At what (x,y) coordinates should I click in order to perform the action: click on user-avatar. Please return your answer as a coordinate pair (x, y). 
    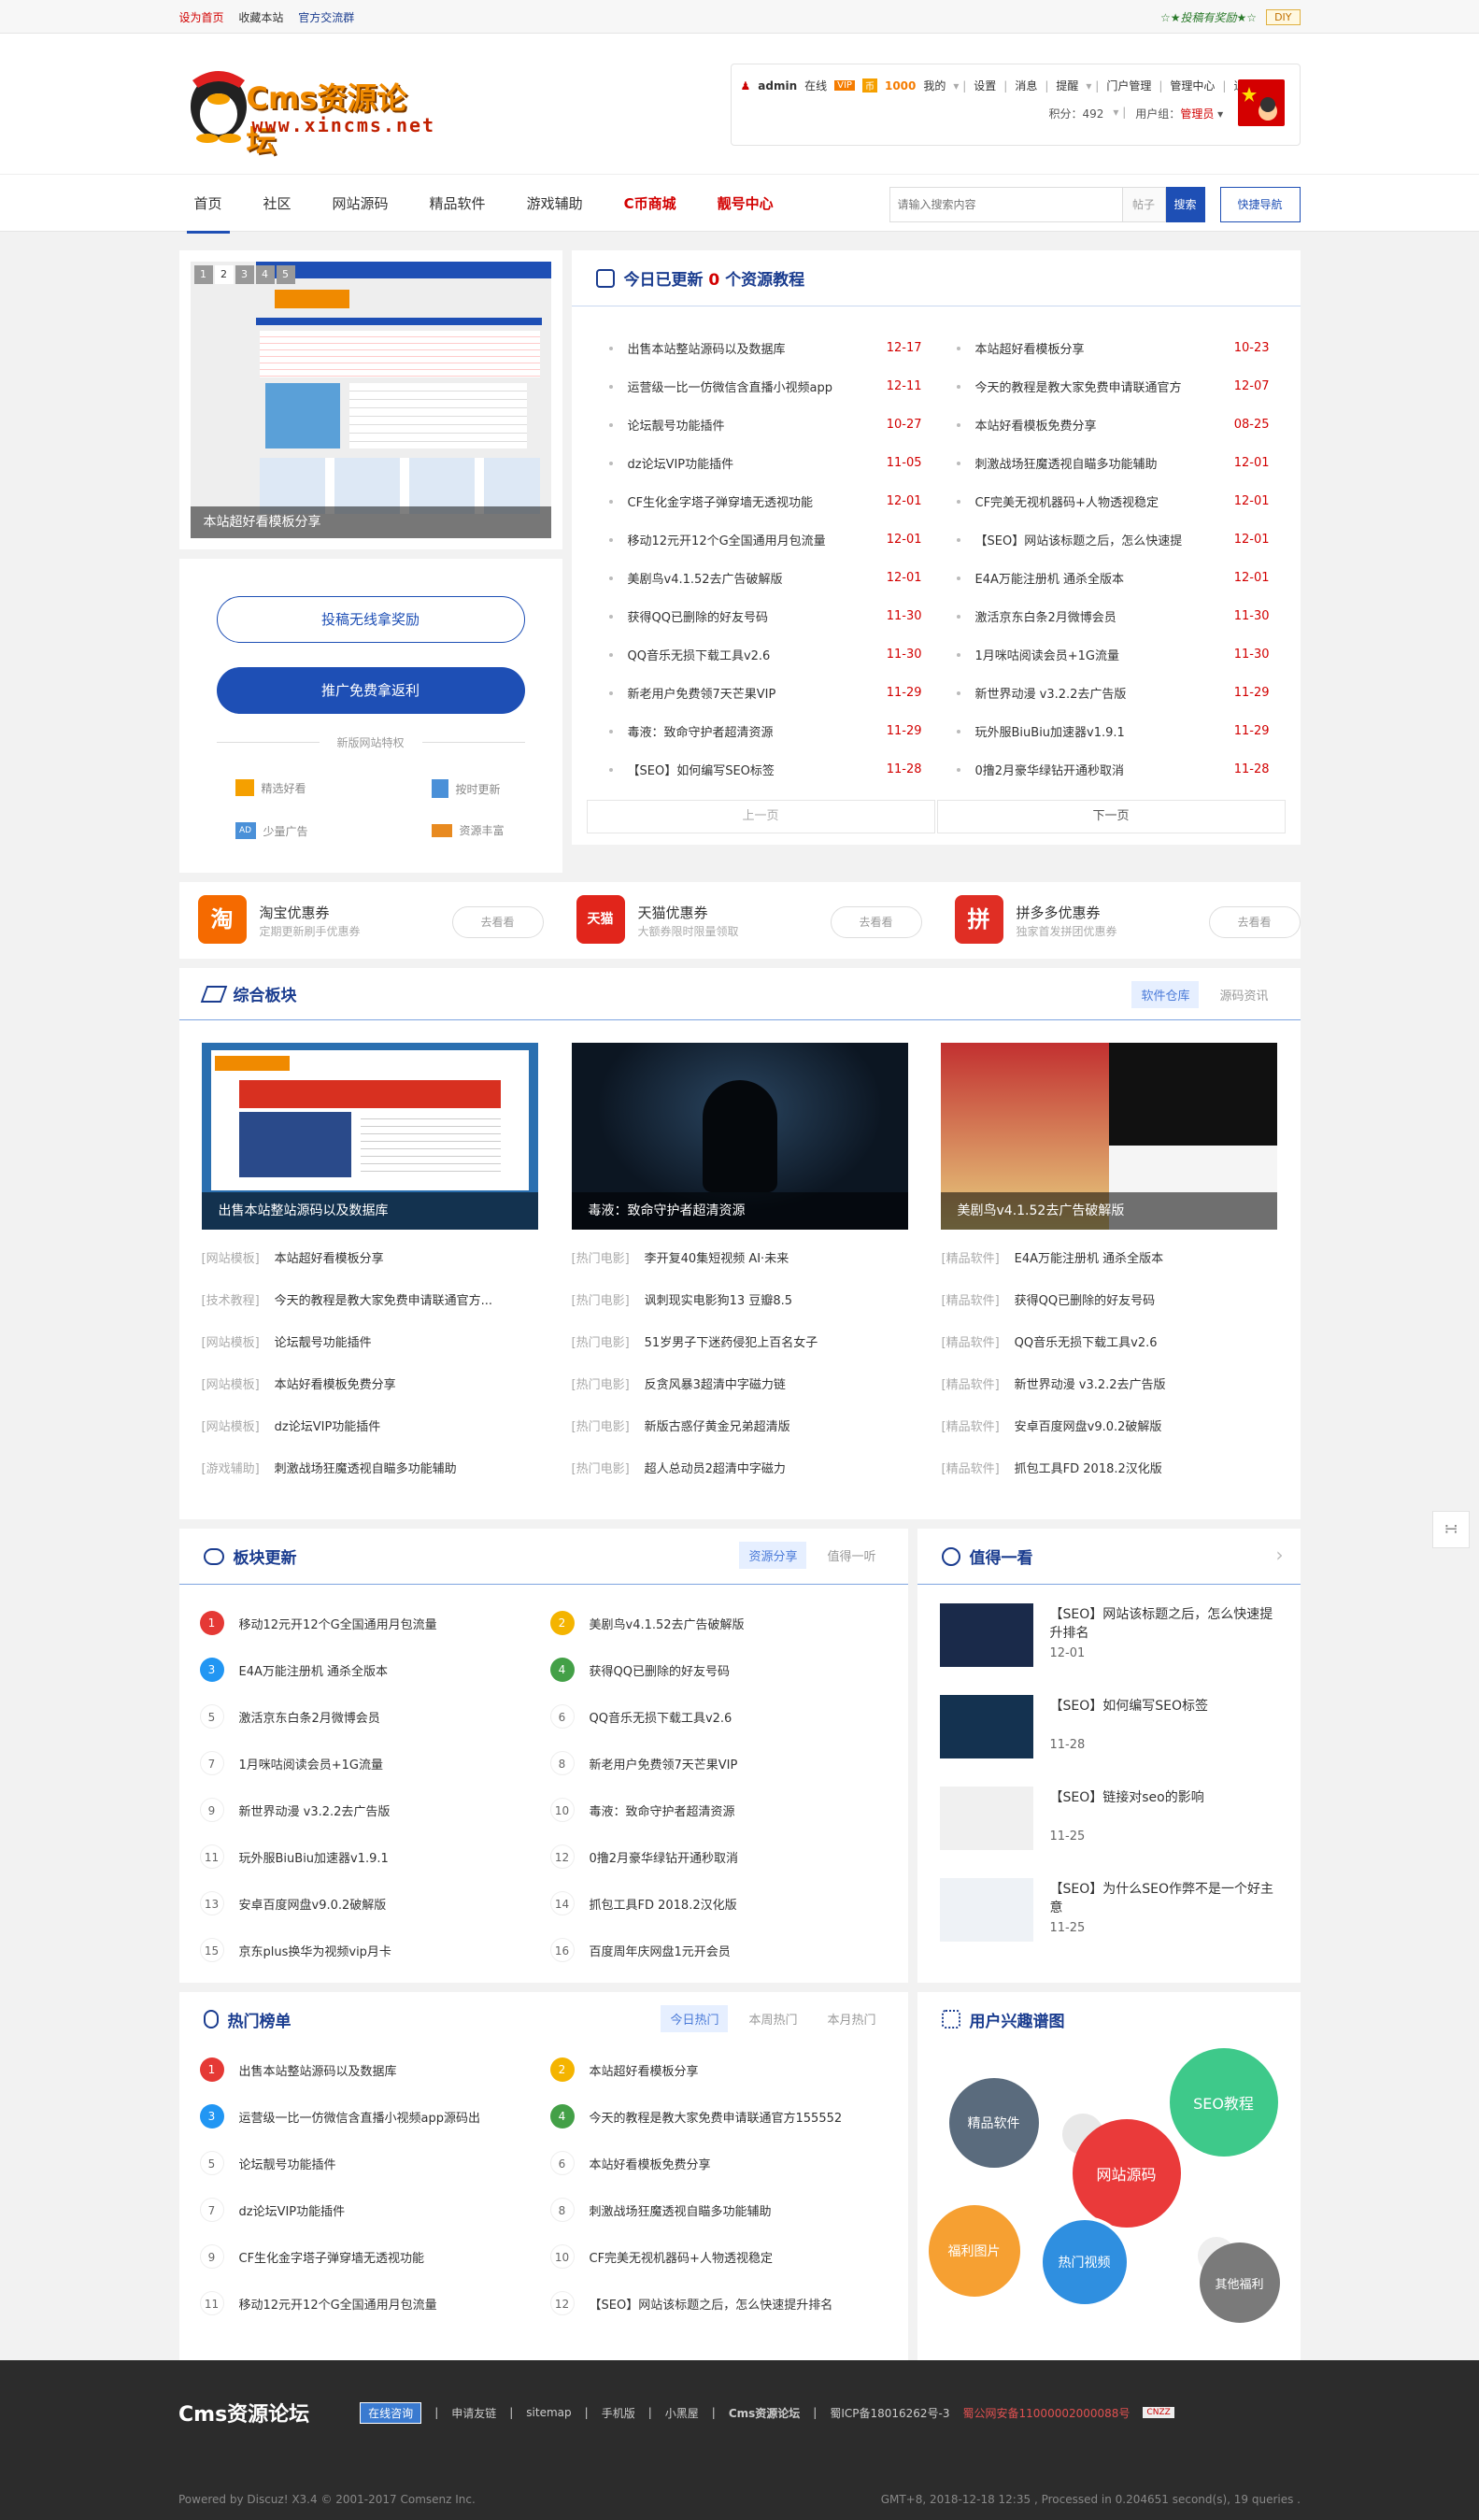
    Looking at the image, I should click on (1261, 102).